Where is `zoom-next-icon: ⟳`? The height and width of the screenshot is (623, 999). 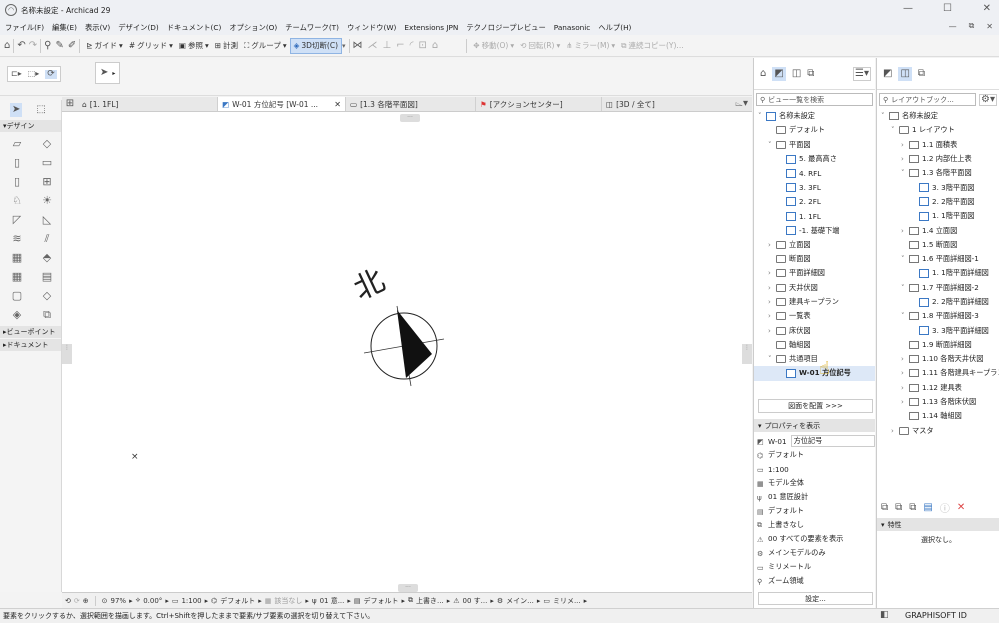
zoom-next-icon: ⟳ is located at coordinates (77, 601).